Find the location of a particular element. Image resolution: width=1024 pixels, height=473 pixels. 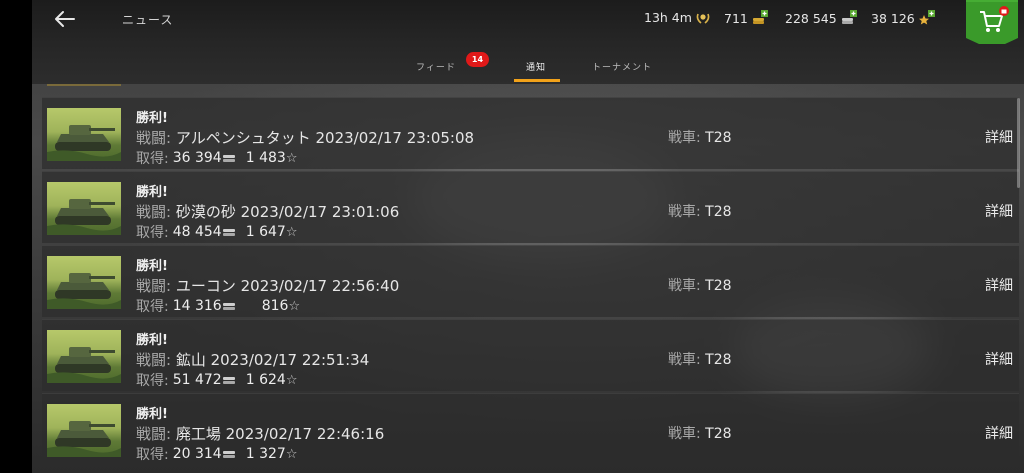

shopping-cart-icon is located at coordinates (992, 25).